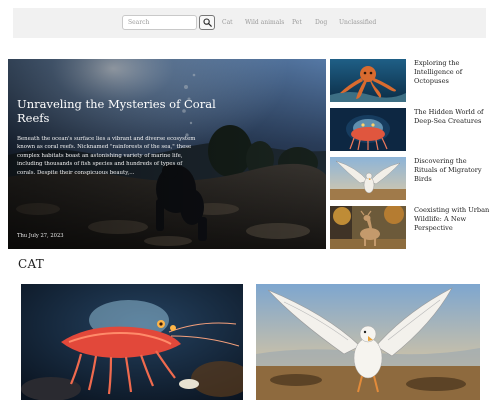 The height and width of the screenshot is (400, 500). Describe the element at coordinates (410, 129) in the screenshot. I see `side-article-deep-sea: The Hidden World of Deep-Sea Creatures` at that location.